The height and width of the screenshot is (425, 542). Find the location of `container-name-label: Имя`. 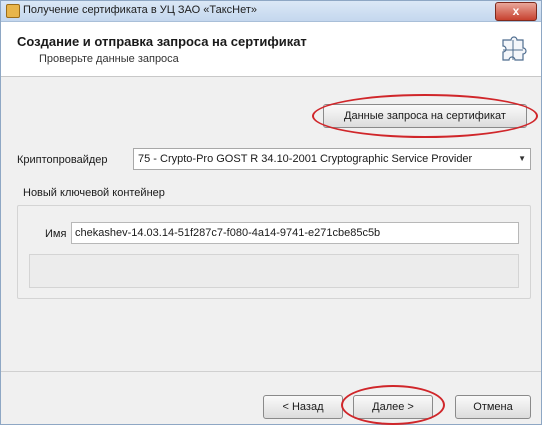

container-name-label: Имя is located at coordinates (56, 234).